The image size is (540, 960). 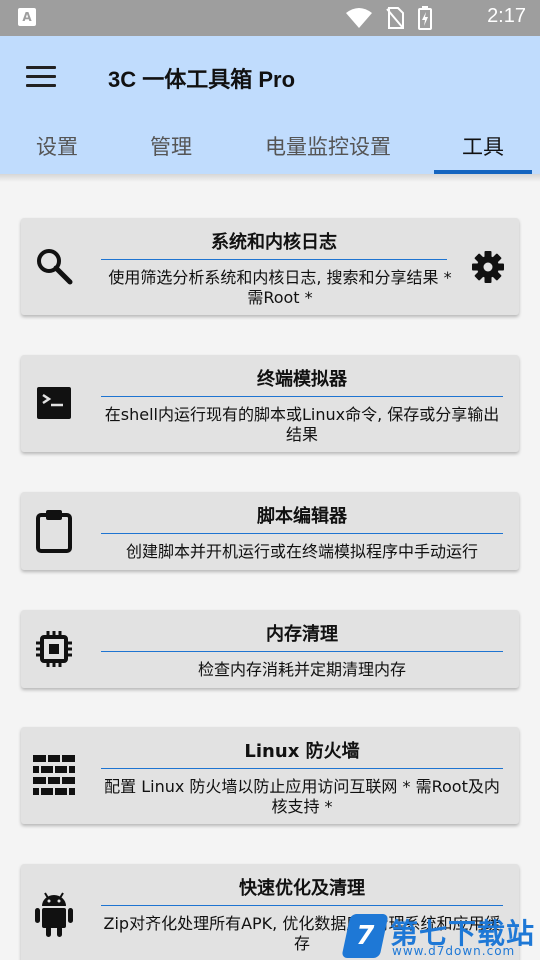 What do you see at coordinates (328, 147) in the screenshot?
I see `tab-battery-monitor: 电量监控设置` at bounding box center [328, 147].